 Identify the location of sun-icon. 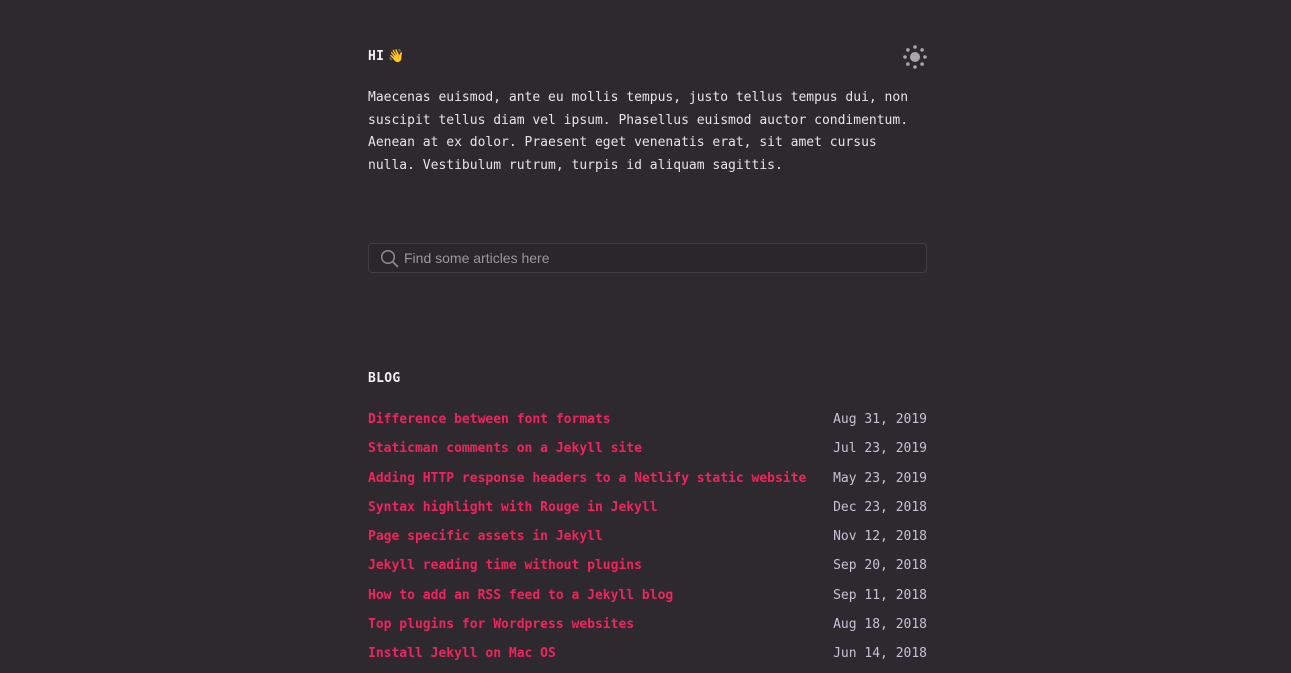
(915, 57).